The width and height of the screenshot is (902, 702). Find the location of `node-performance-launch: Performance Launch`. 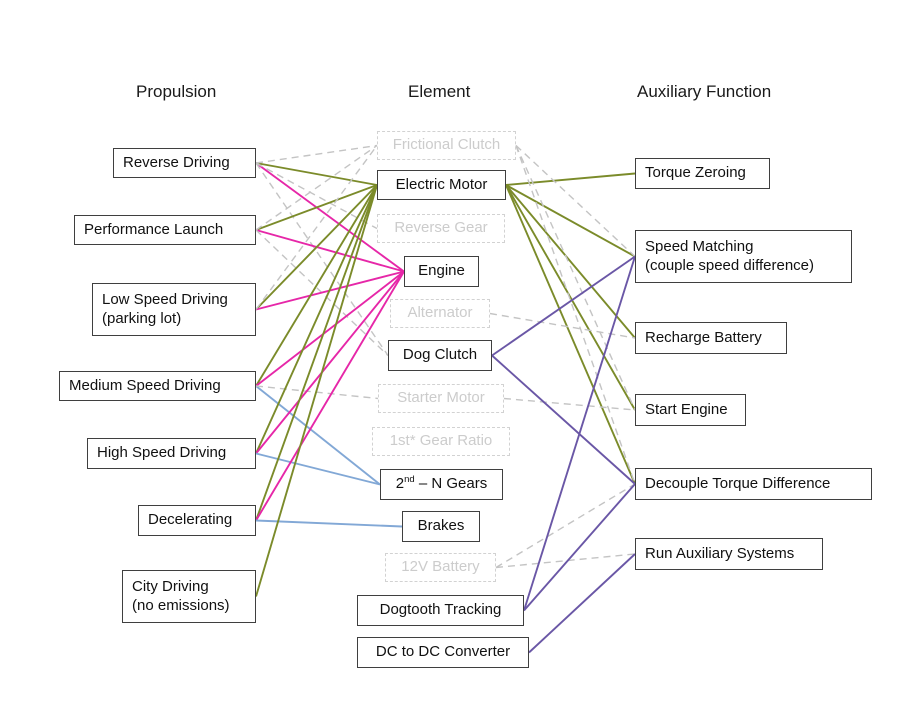

node-performance-launch: Performance Launch is located at coordinates (165, 230).